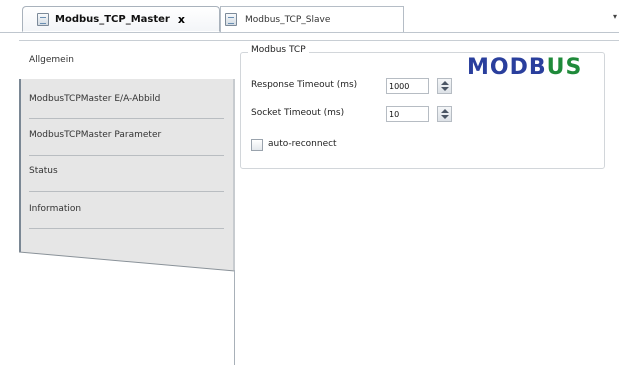 The height and width of the screenshot is (365, 619). Describe the element at coordinates (126, 209) in the screenshot. I see `nav-item-information: Information` at that location.